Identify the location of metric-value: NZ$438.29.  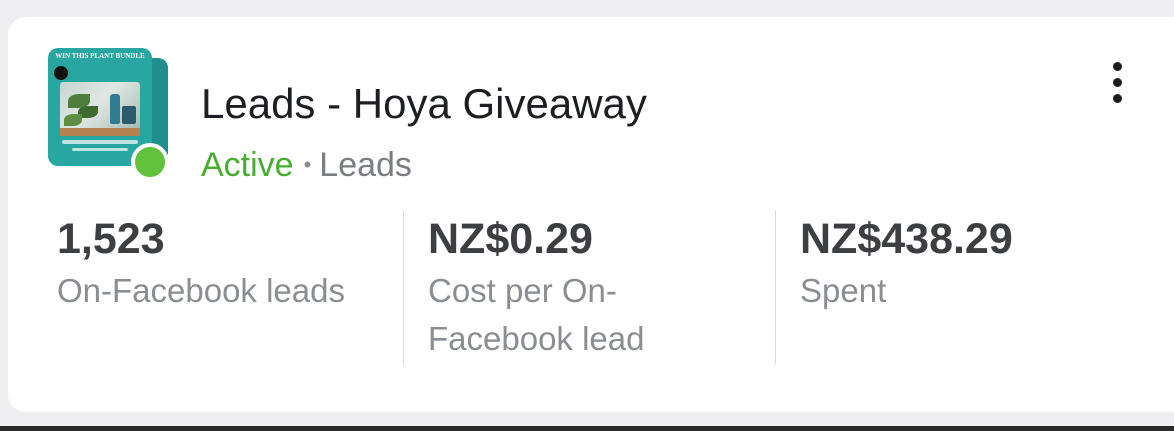
(906, 239).